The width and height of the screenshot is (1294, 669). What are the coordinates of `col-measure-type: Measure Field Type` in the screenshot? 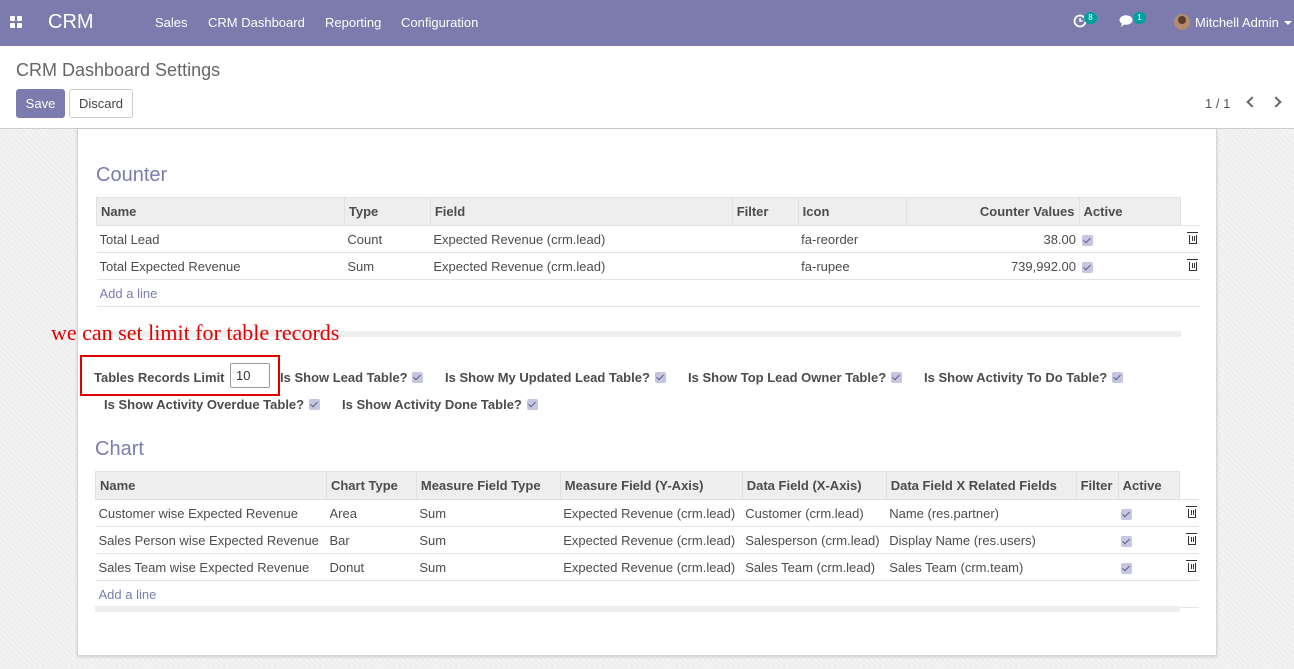 It's located at (488, 485).